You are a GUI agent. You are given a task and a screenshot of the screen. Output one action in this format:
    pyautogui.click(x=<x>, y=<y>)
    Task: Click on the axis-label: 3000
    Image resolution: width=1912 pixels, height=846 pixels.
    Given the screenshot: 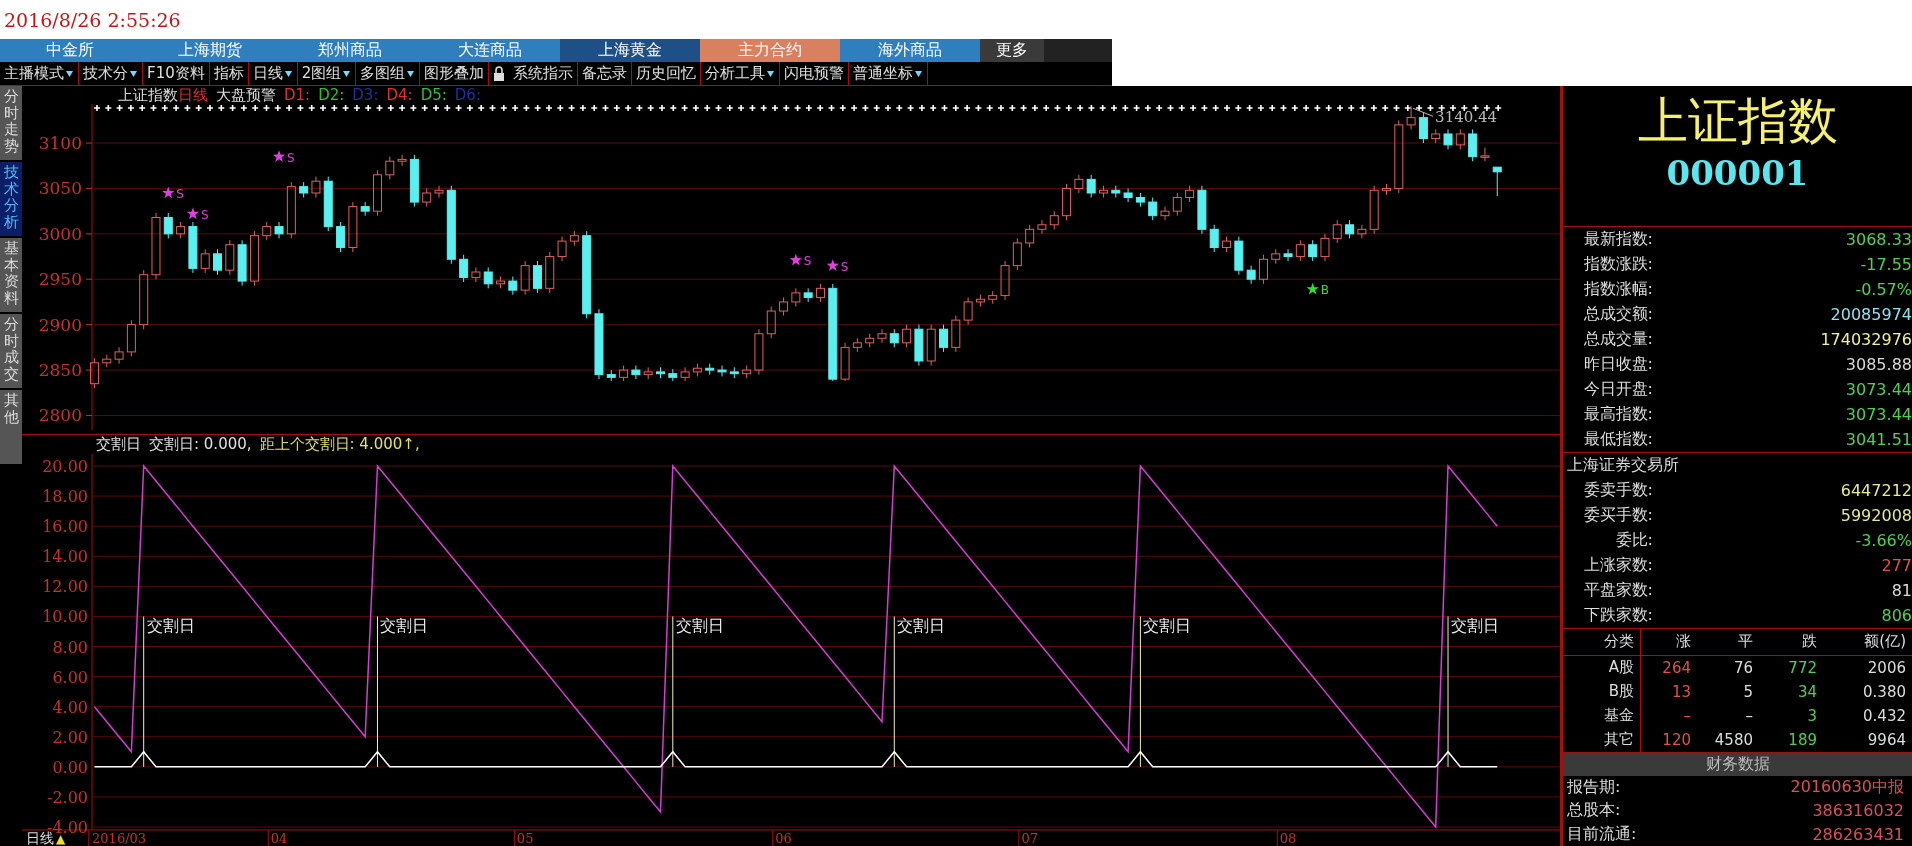 What is the action you would take?
    pyautogui.click(x=60, y=233)
    